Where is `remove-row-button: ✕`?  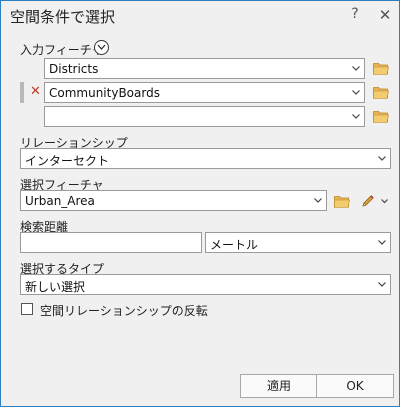
remove-row-button: ✕ is located at coordinates (35, 91).